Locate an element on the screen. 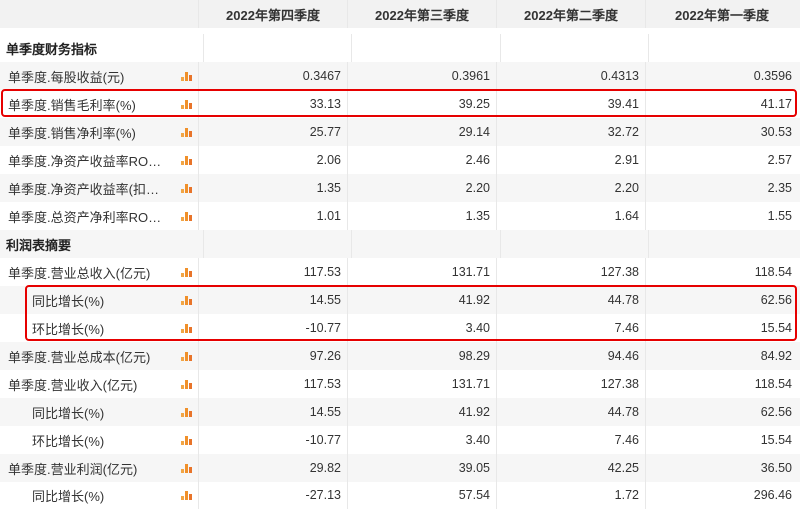  row-label: 单季度.销售毛利率(%) is located at coordinates (72, 105).